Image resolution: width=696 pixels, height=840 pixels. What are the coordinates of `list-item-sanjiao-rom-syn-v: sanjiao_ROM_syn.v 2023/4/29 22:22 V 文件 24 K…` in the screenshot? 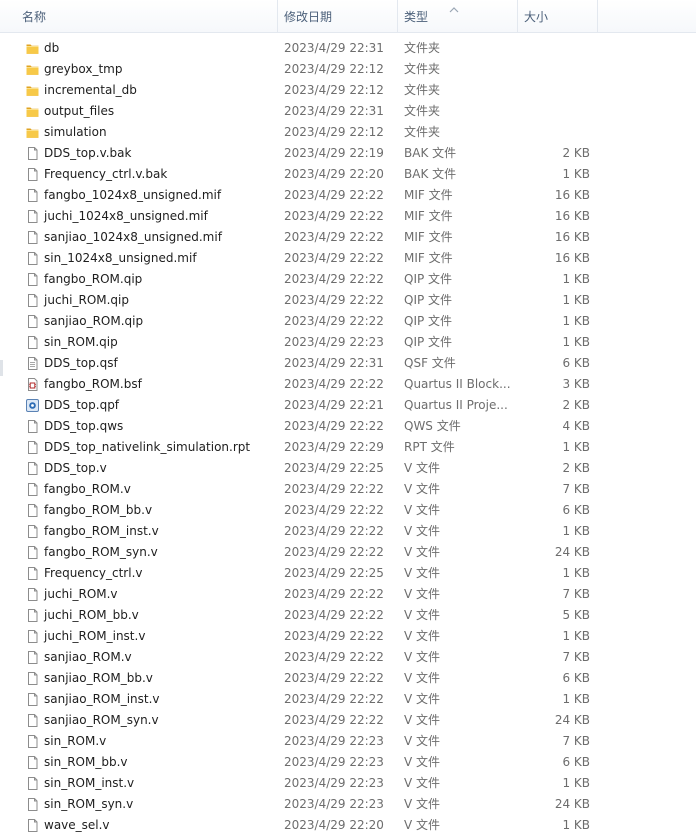 It's located at (348, 720).